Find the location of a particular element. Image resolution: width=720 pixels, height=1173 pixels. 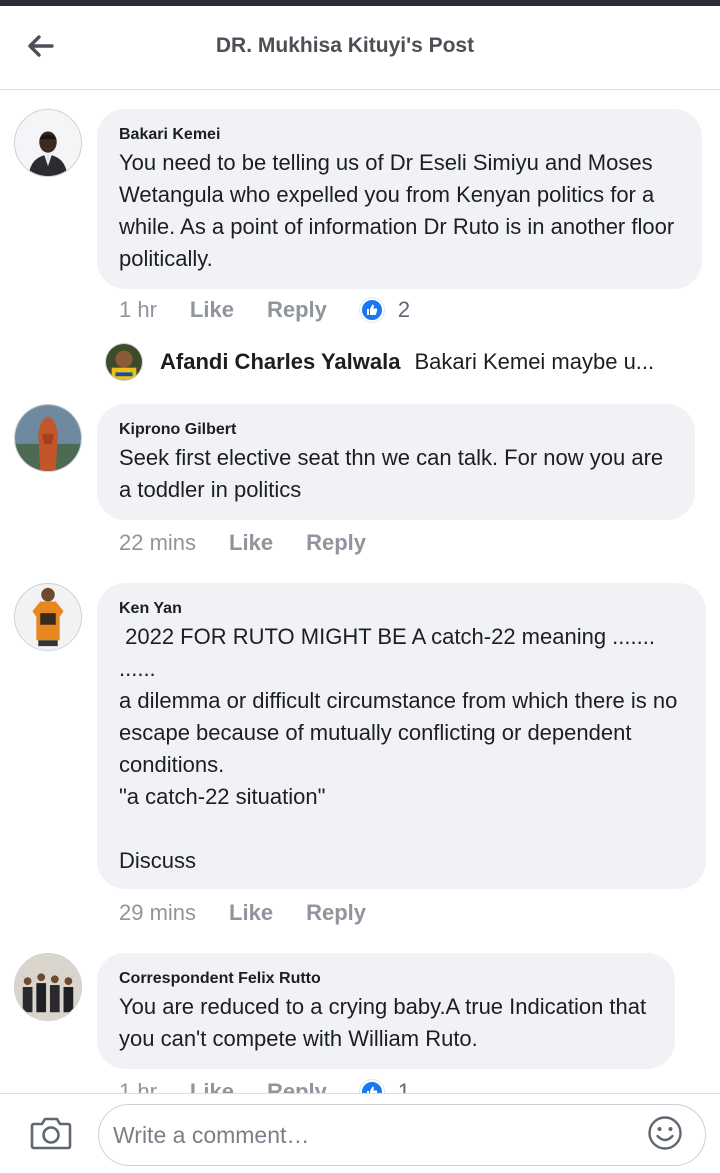

comment-actions: 1 hr Like Reply 1 is located at coordinates (264, 1086).